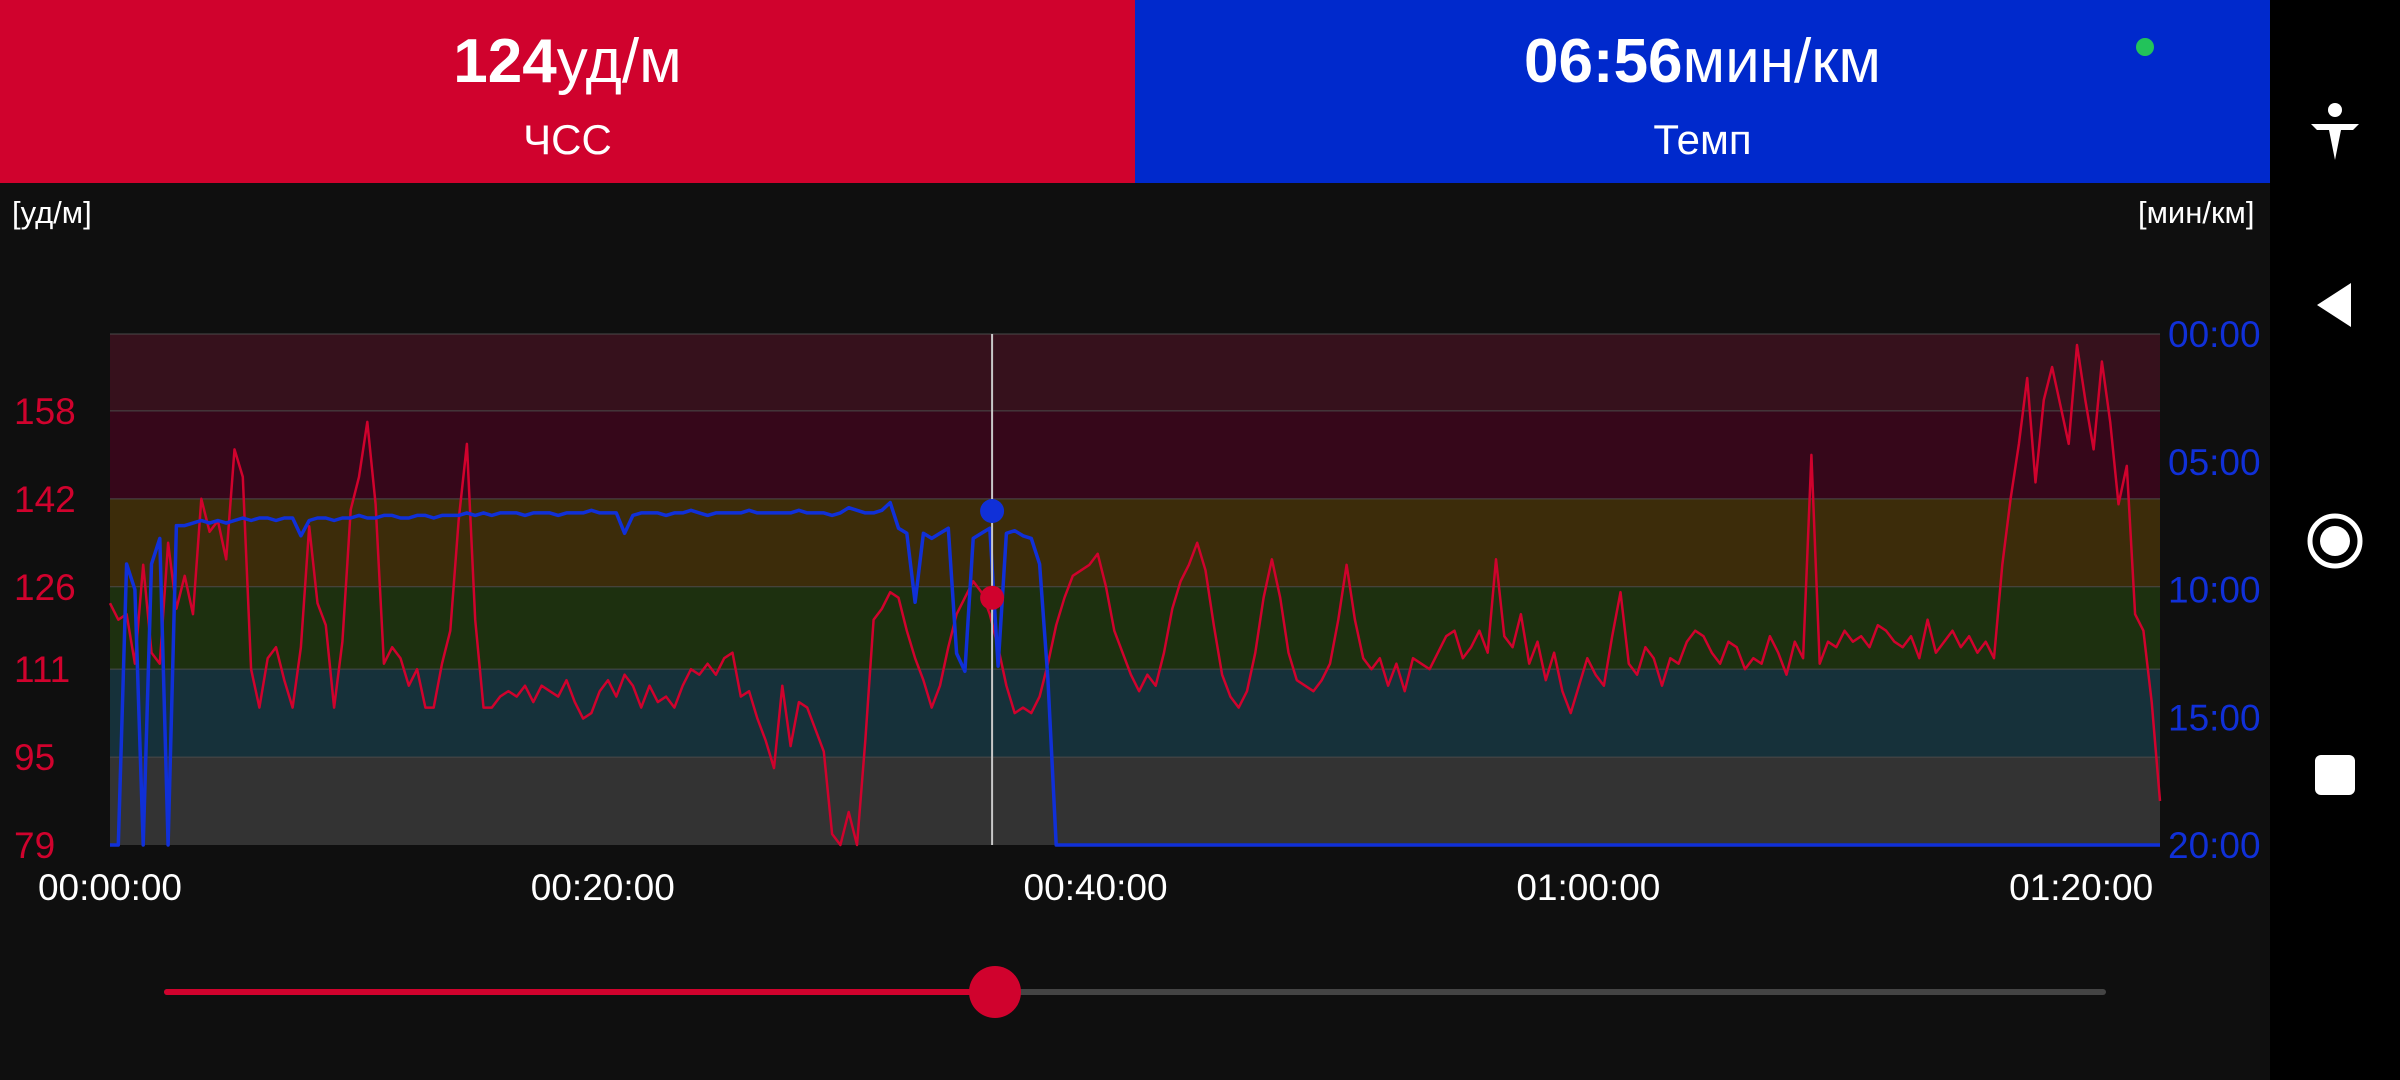 The width and height of the screenshot is (2400, 1080). I want to click on left-axis-tick-label: 79, so click(34, 845).